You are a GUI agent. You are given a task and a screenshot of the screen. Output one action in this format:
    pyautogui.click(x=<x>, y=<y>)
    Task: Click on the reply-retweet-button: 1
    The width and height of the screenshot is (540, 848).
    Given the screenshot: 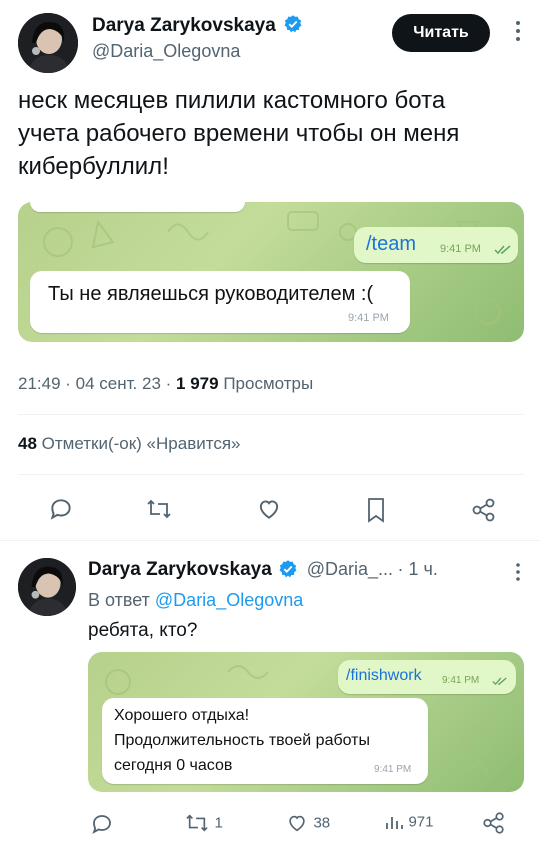 What is the action you would take?
    pyautogui.click(x=203, y=824)
    